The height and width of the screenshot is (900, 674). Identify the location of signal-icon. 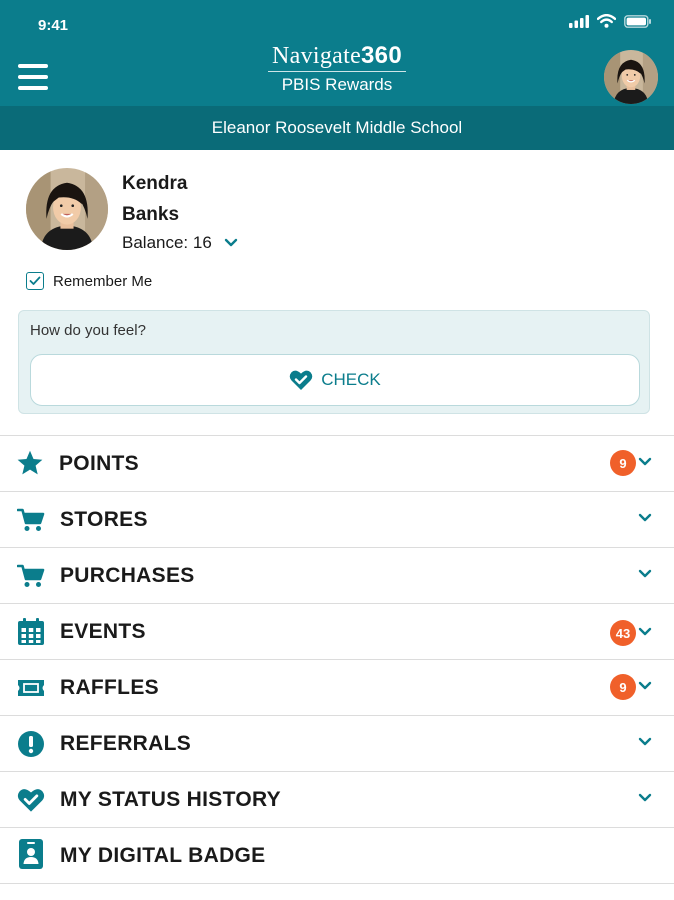
(579, 21).